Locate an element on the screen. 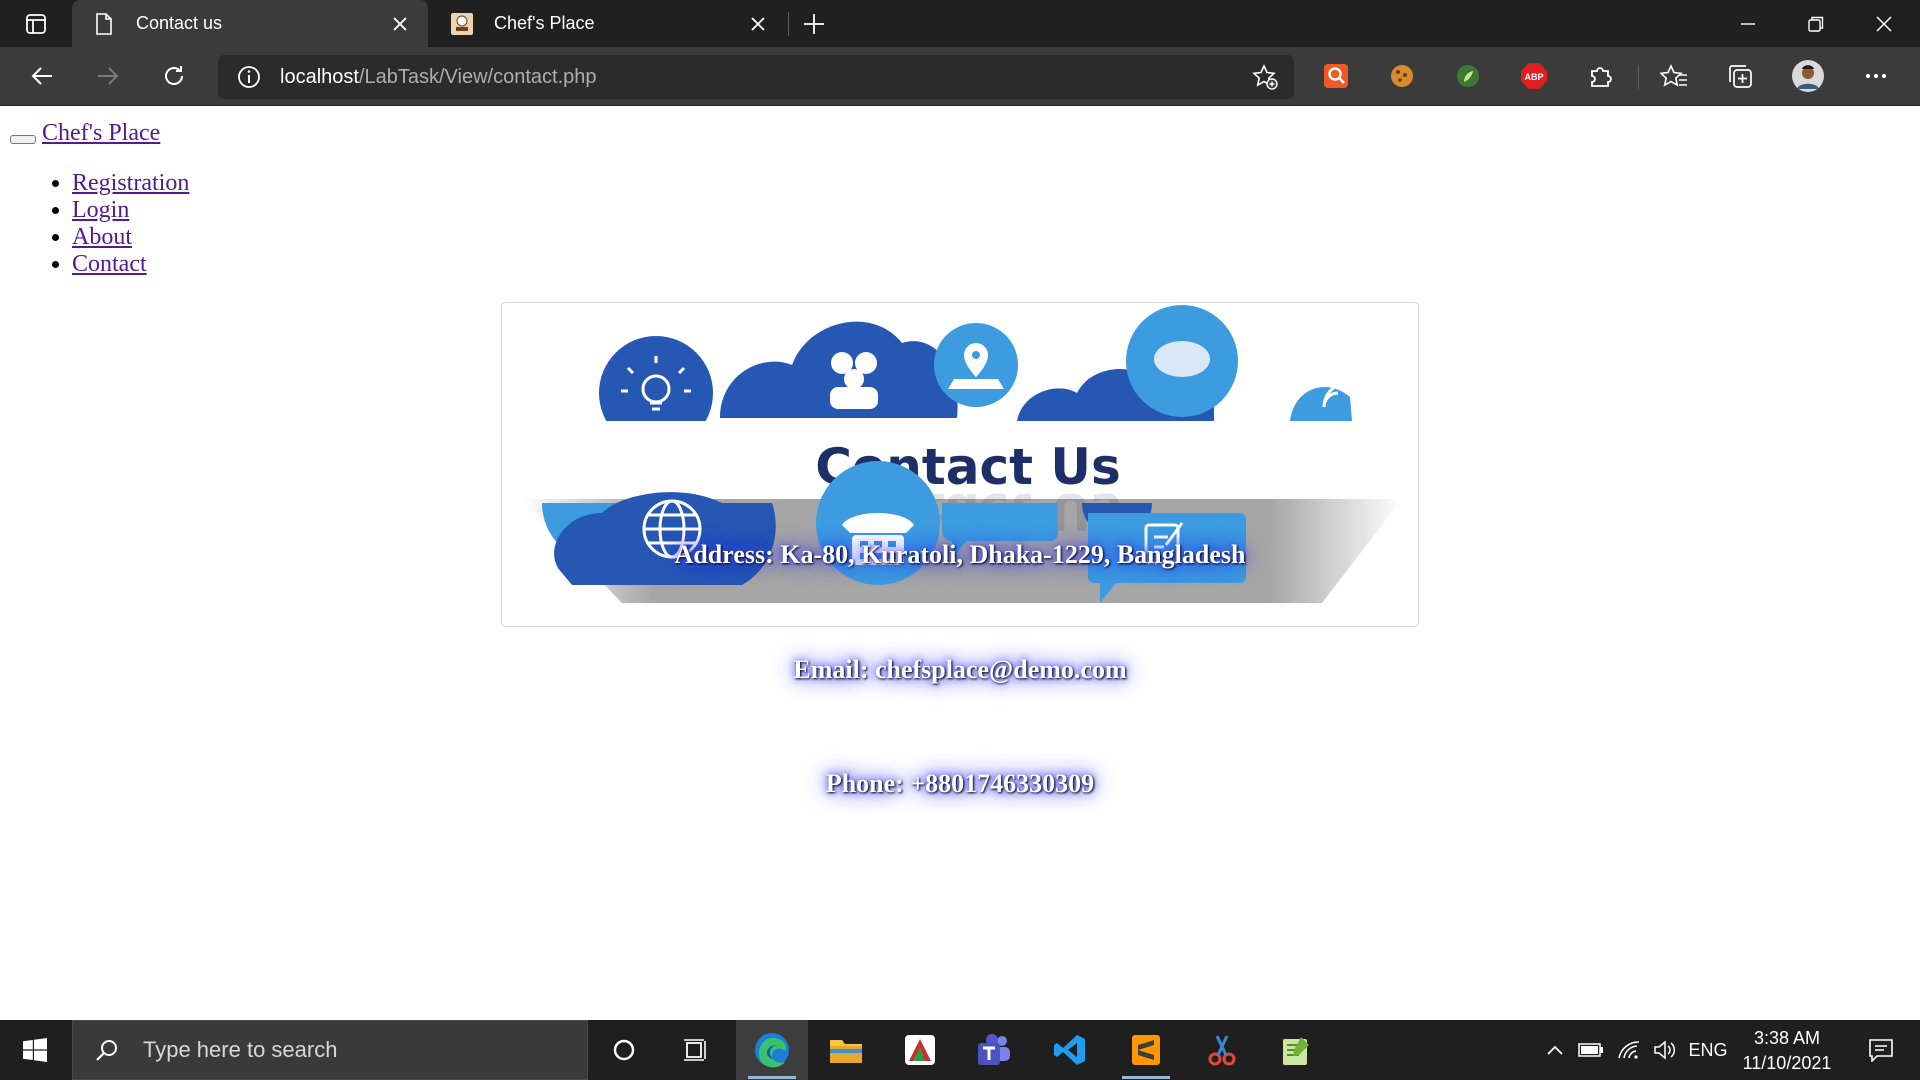 This screenshot has height=1080, width=1920. taskbar-file-explorer is located at coordinates (846, 1050).